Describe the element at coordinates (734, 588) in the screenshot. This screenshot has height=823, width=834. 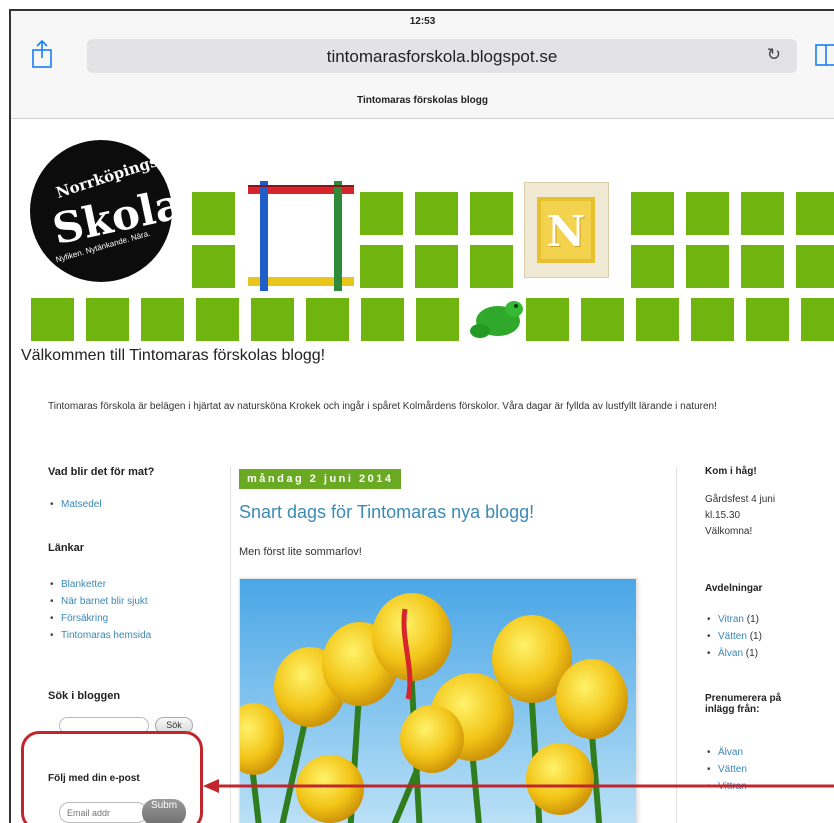
I see `departments-heading: Avdelningar` at that location.